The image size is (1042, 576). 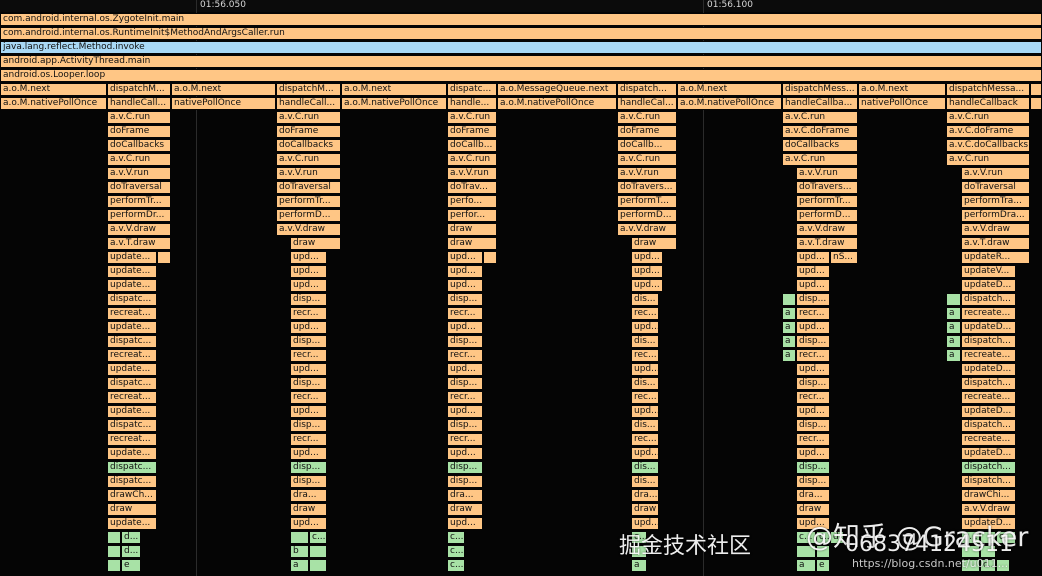 I want to click on stack-frame: a.o.MessageQueue.next, so click(x=557, y=89).